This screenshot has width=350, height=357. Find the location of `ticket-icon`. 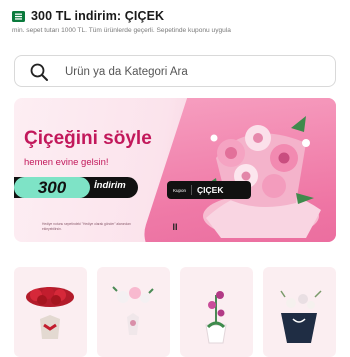

ticket-icon is located at coordinates (18, 16).